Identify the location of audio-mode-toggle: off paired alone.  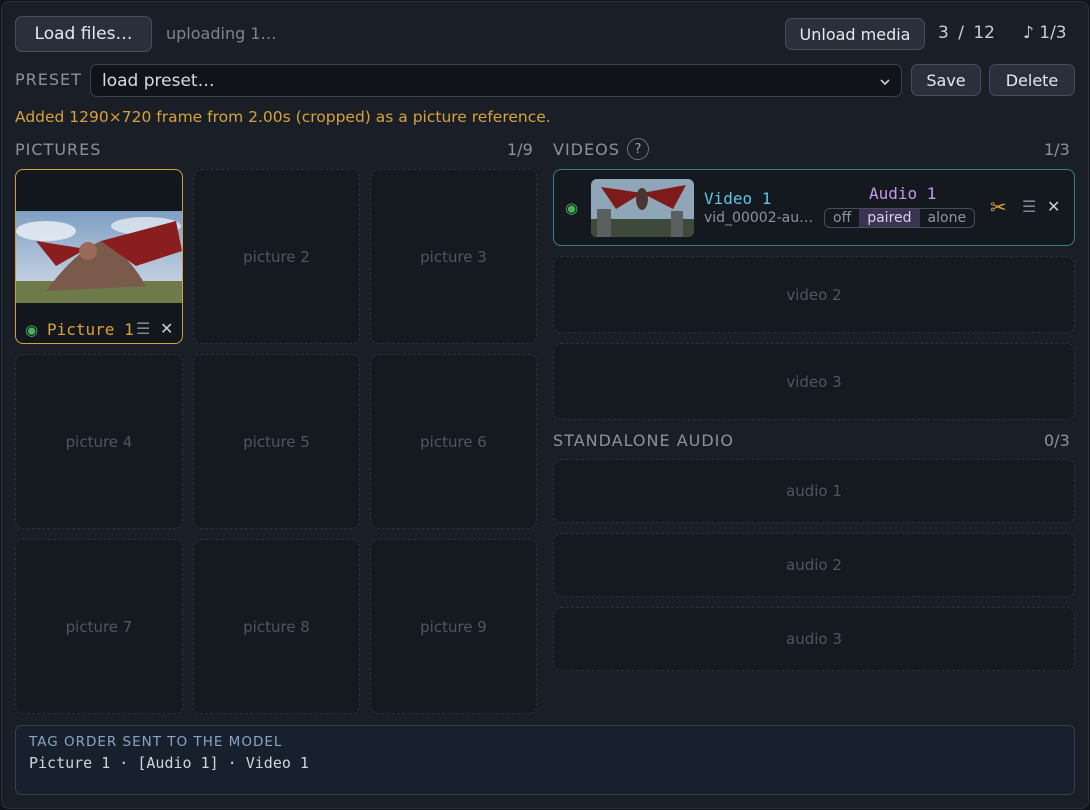
(900, 218).